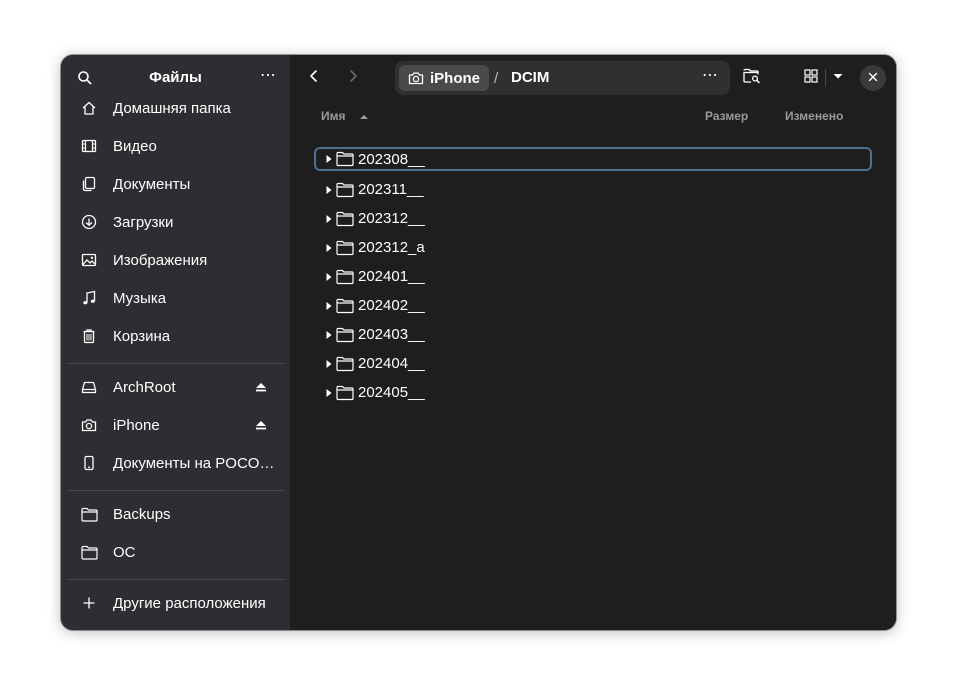  What do you see at coordinates (593, 159) in the screenshot?
I see `file-row: 202308__` at bounding box center [593, 159].